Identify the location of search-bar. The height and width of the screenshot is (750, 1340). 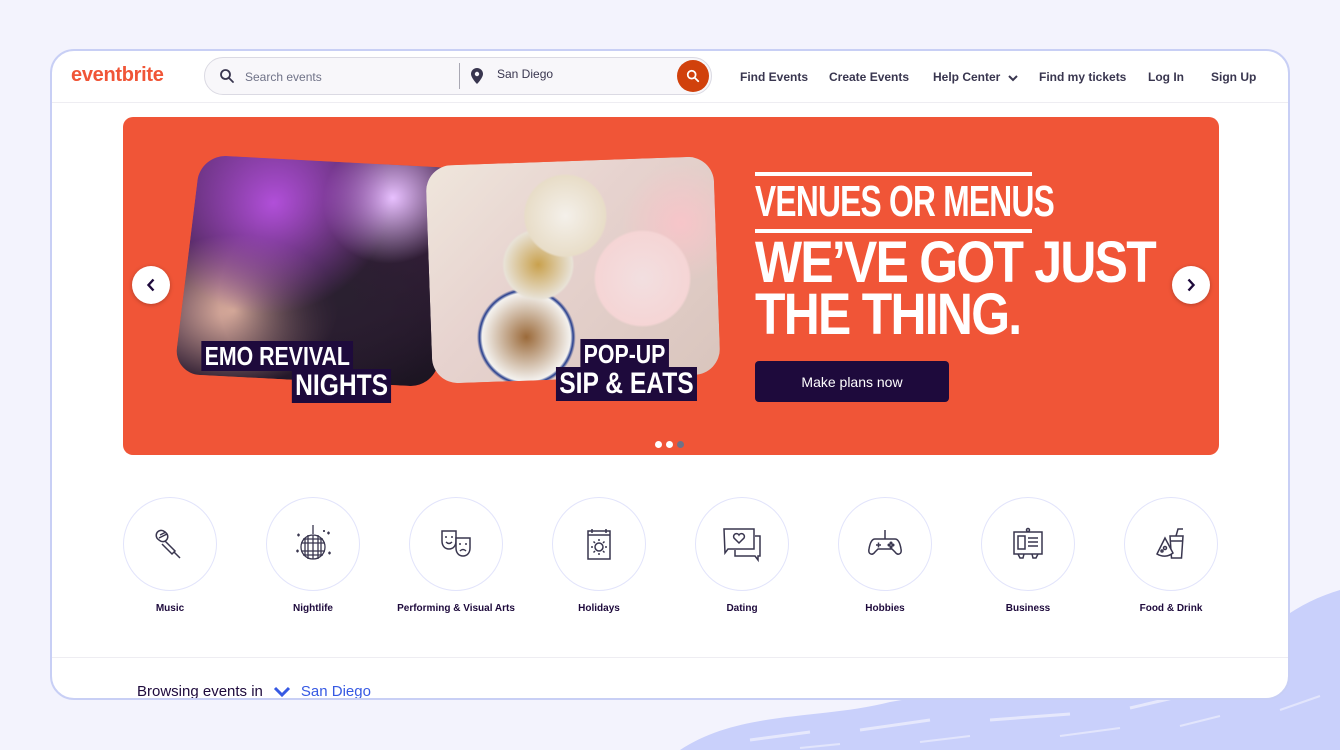
(458, 76).